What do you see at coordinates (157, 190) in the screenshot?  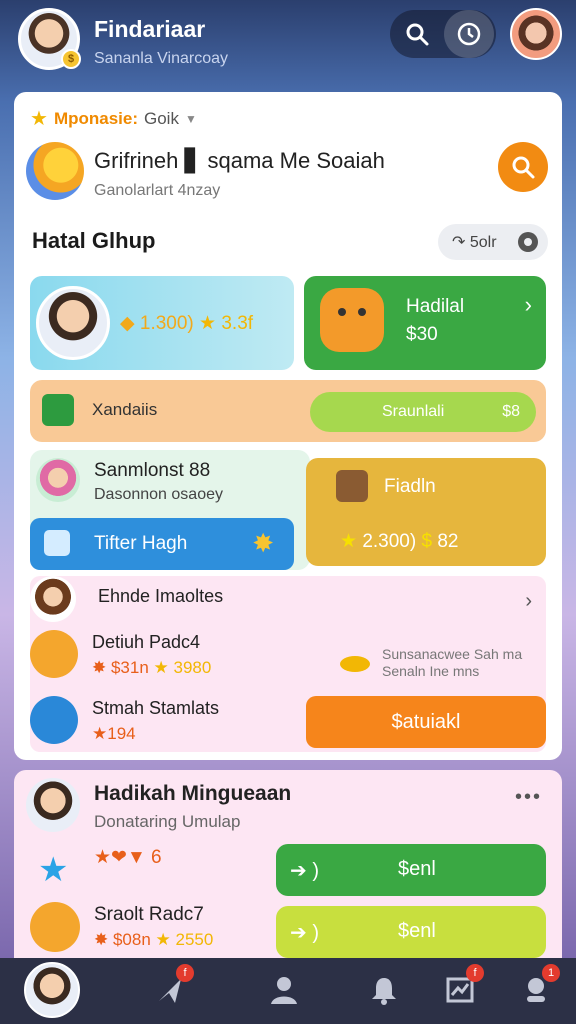 I see `featured-subtitle: Ganolarlart 4nzay` at bounding box center [157, 190].